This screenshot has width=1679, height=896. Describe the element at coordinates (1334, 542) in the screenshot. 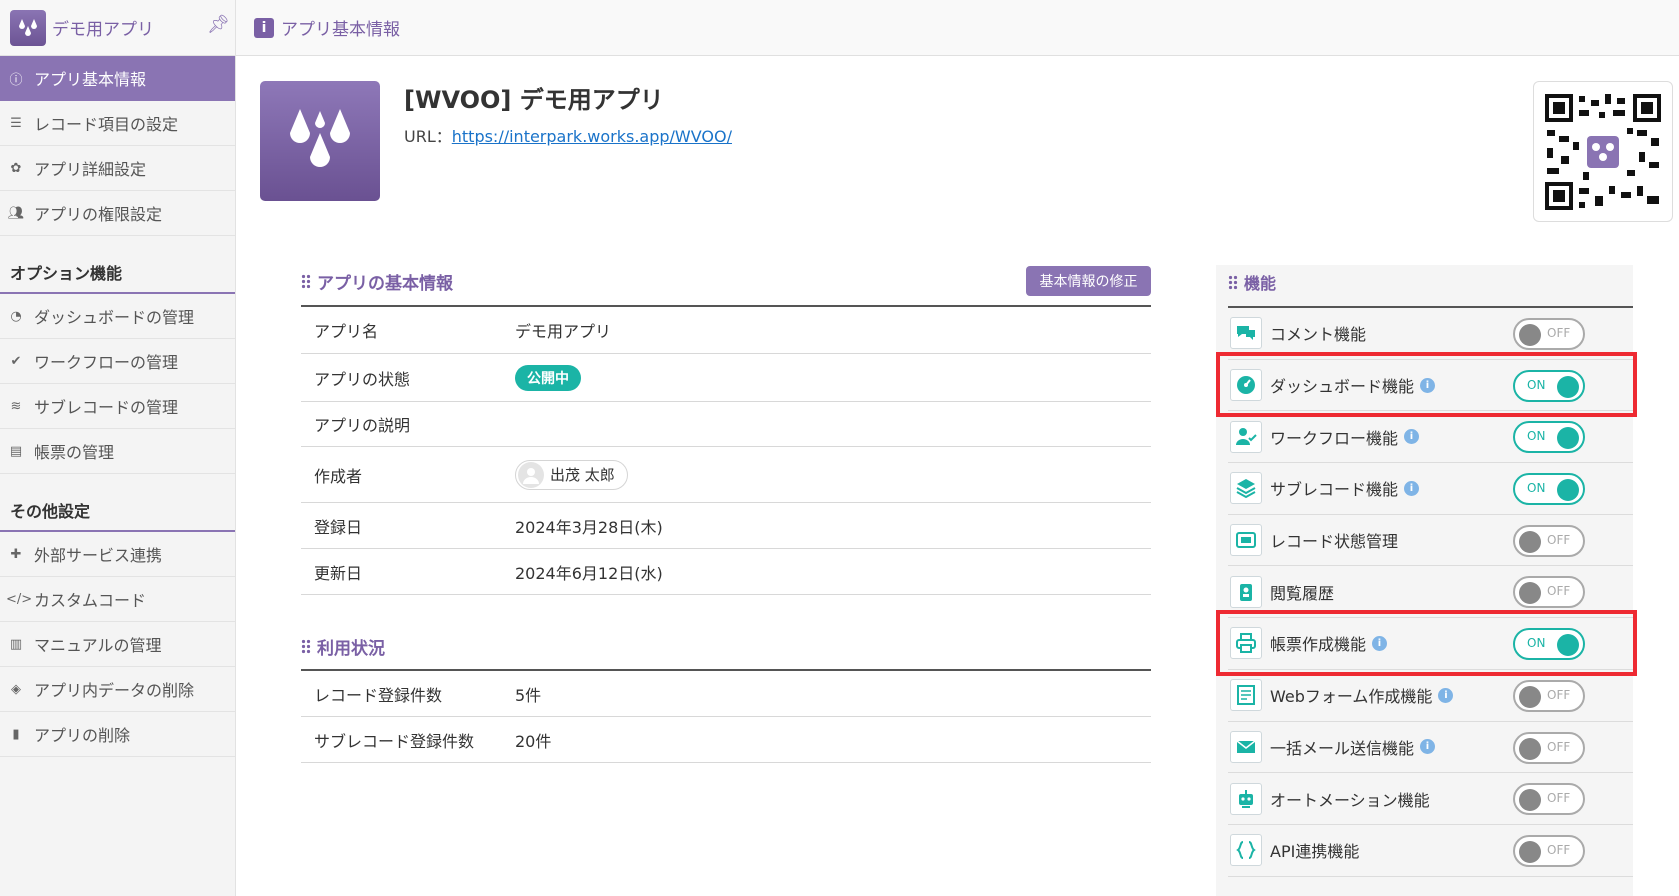

I see `feature-label: レコード状態管理` at that location.